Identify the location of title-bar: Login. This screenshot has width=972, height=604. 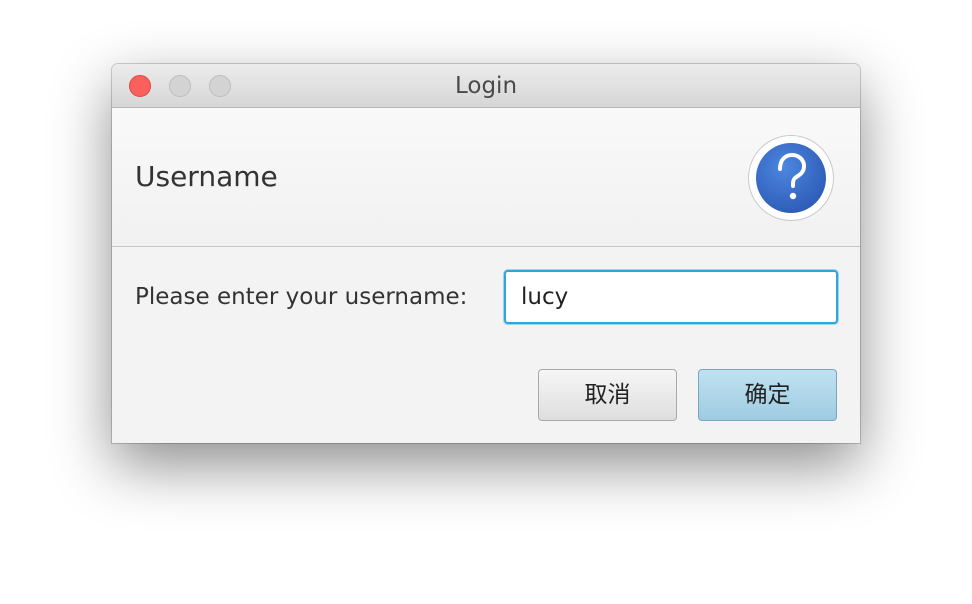
(486, 86).